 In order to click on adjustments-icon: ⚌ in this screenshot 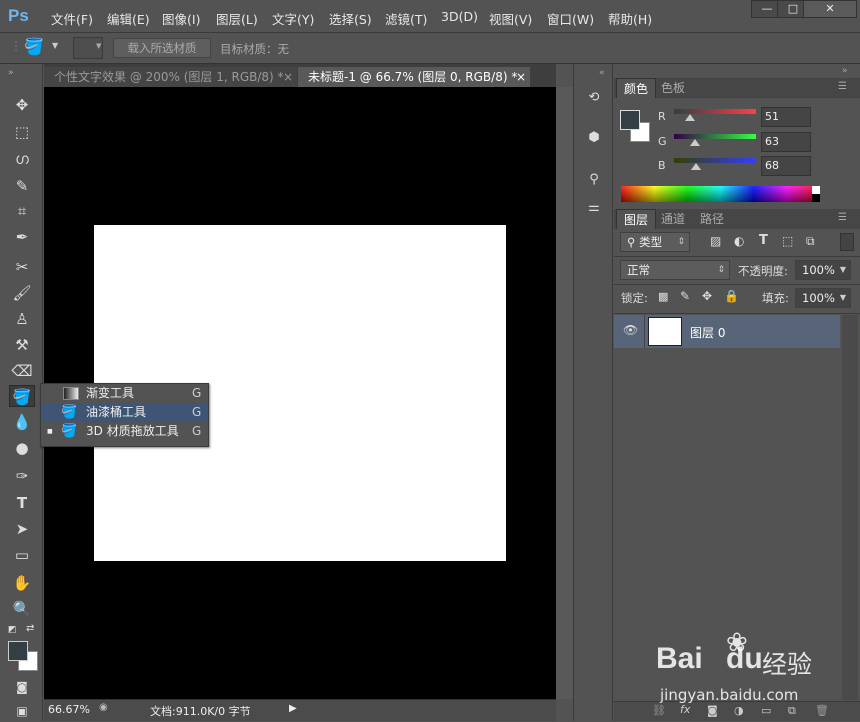, I will do `click(594, 211)`.